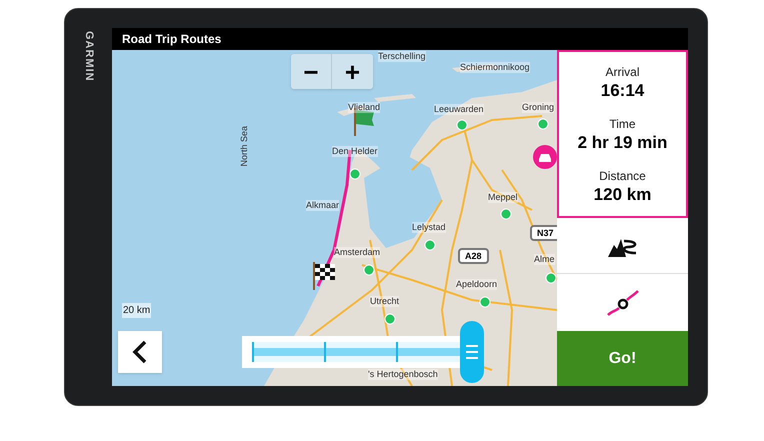 This screenshot has height=441, width=764. I want to click on place-label: Amsterdam, so click(357, 252).